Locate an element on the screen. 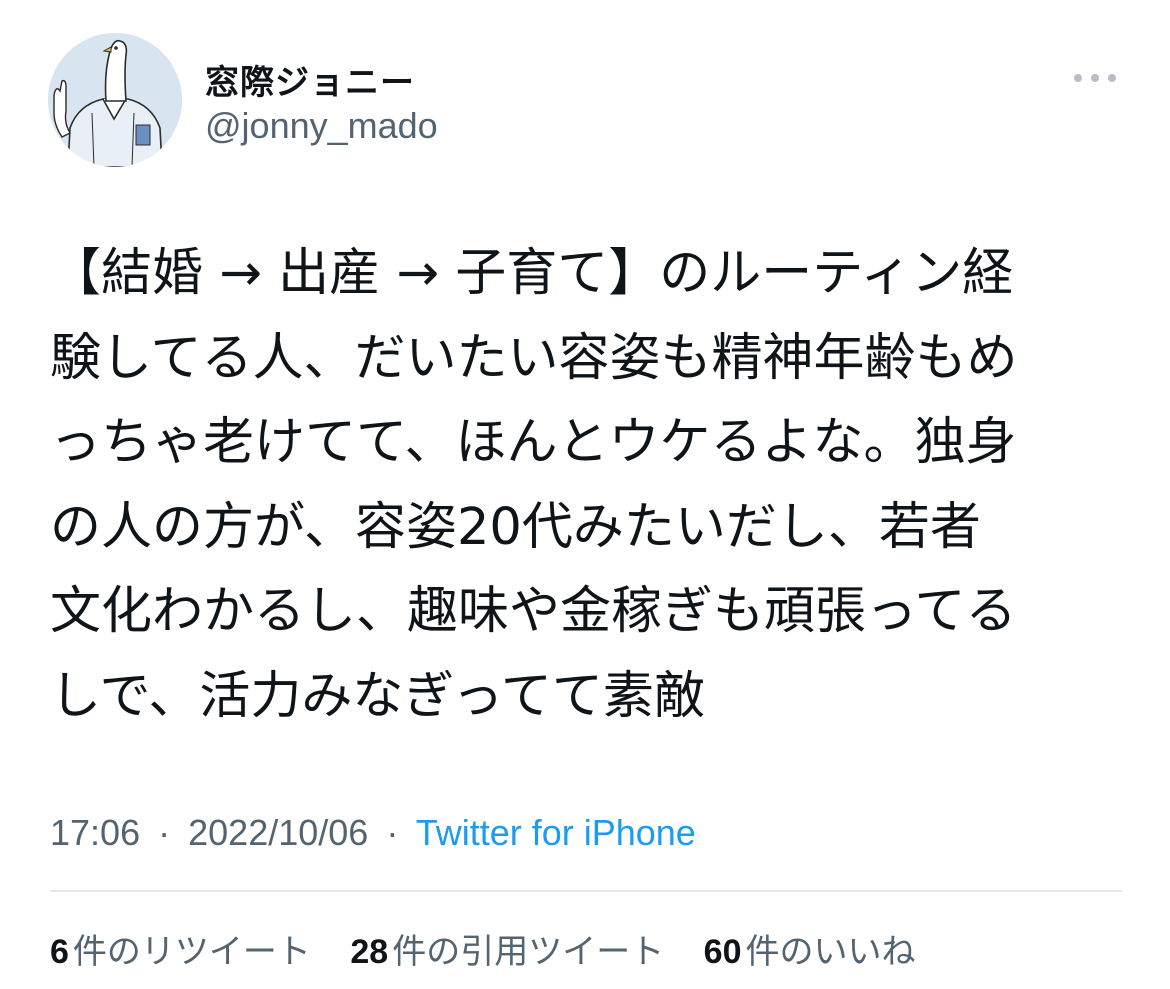 The width and height of the screenshot is (1170, 989). tweet-text-line: 験してる人、だいたい容姿も精神年齢もめ is located at coordinates (534, 358).